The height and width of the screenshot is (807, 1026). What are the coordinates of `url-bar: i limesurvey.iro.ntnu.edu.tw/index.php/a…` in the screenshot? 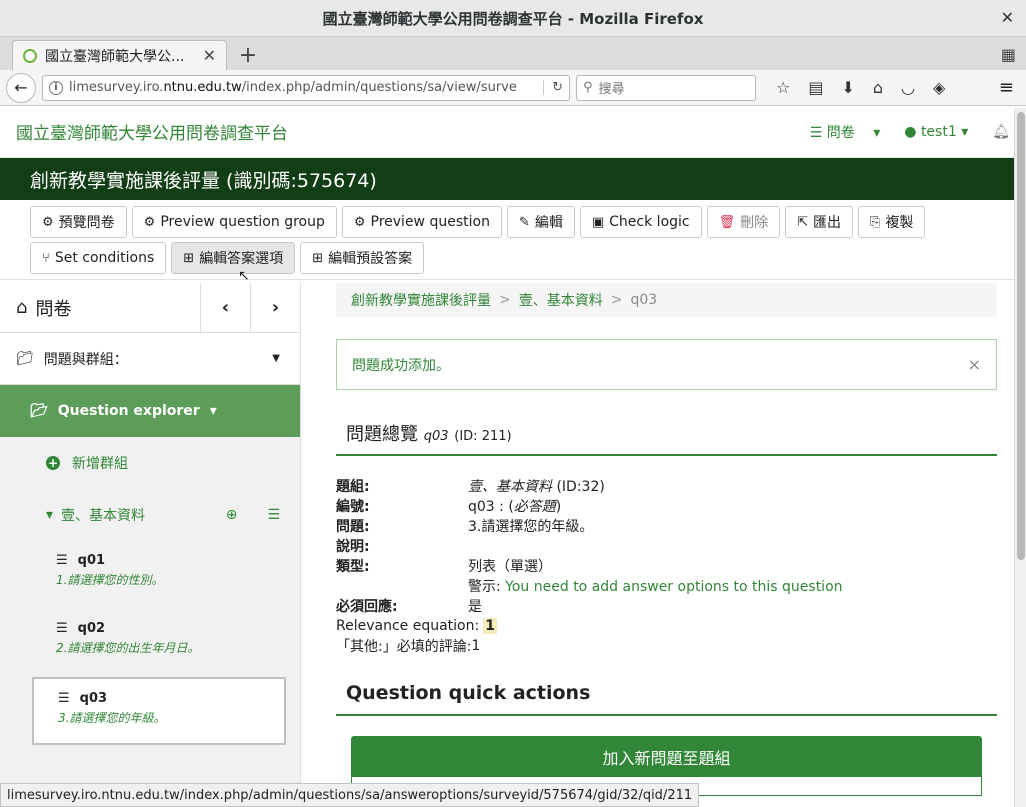 It's located at (306, 87).